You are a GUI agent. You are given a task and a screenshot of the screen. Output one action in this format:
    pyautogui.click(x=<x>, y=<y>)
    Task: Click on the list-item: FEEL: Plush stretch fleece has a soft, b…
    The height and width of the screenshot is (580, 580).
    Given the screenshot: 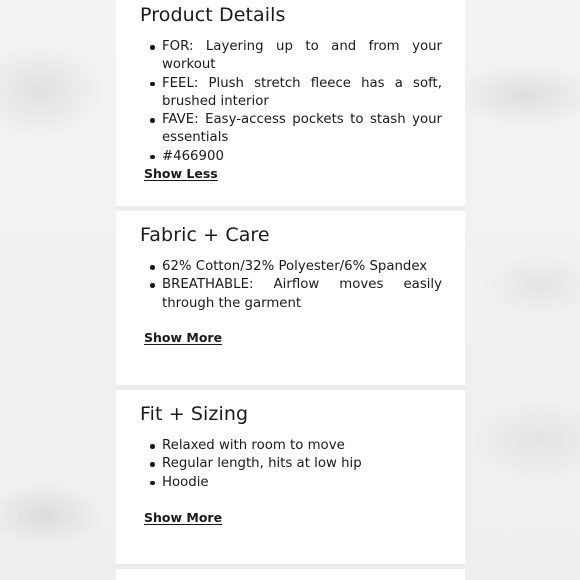 What is the action you would take?
    pyautogui.click(x=291, y=93)
    